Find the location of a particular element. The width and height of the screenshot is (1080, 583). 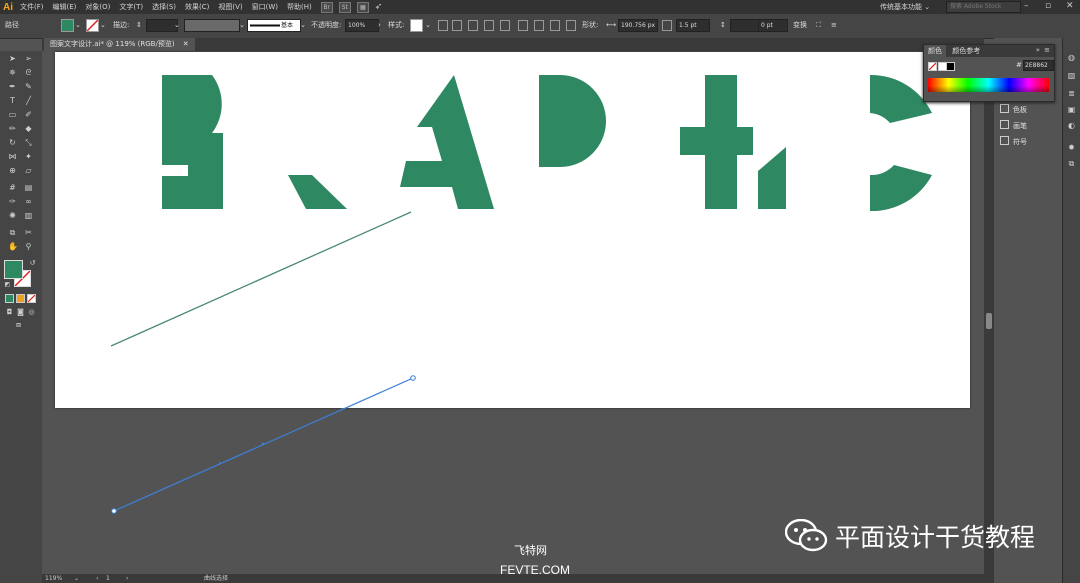

symbol-sprayer-tool-icon: ✺ is located at coordinates (12, 216).